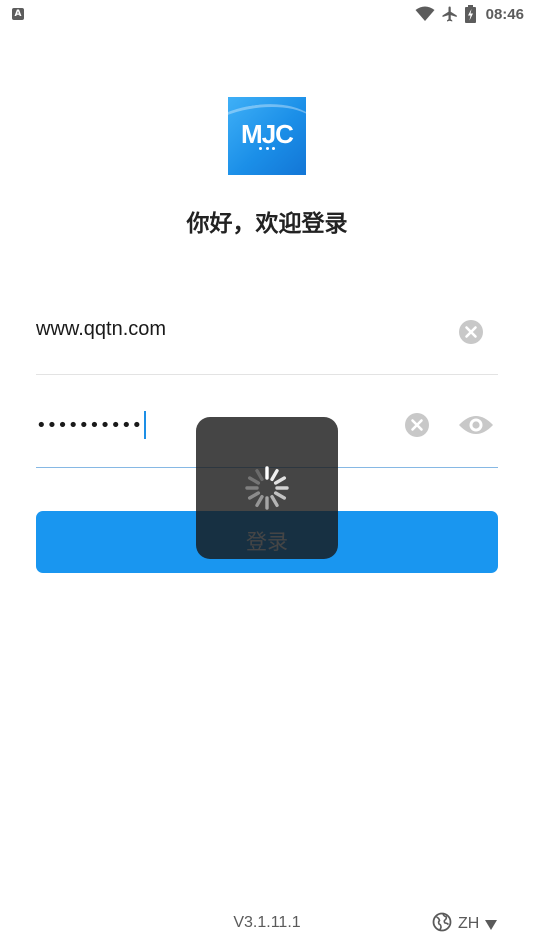  What do you see at coordinates (450, 14) in the screenshot?
I see `airplane-icon` at bounding box center [450, 14].